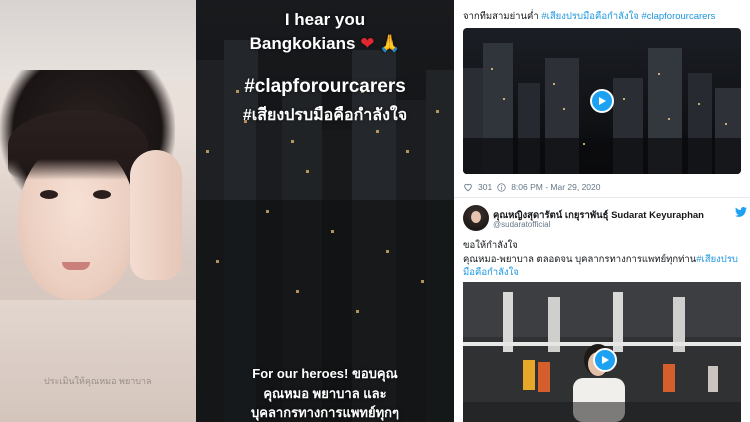 Image resolution: width=750 pixels, height=422 pixels. What do you see at coordinates (78, 145) in the screenshot?
I see `bangs` at bounding box center [78, 145].